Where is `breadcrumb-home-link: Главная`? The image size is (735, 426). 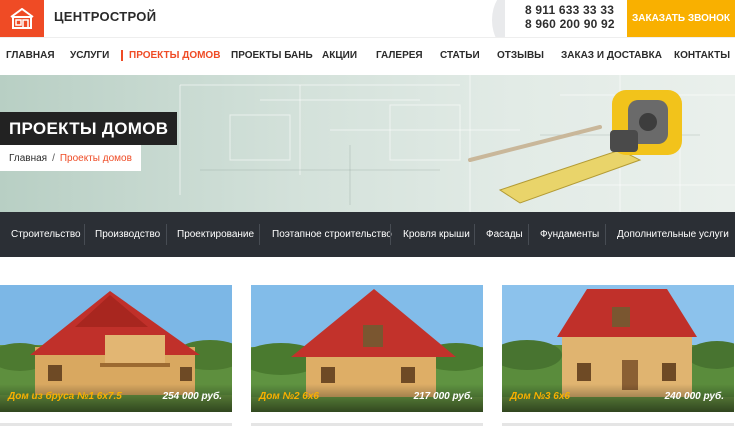 breadcrumb-home-link: Главная is located at coordinates (28, 158).